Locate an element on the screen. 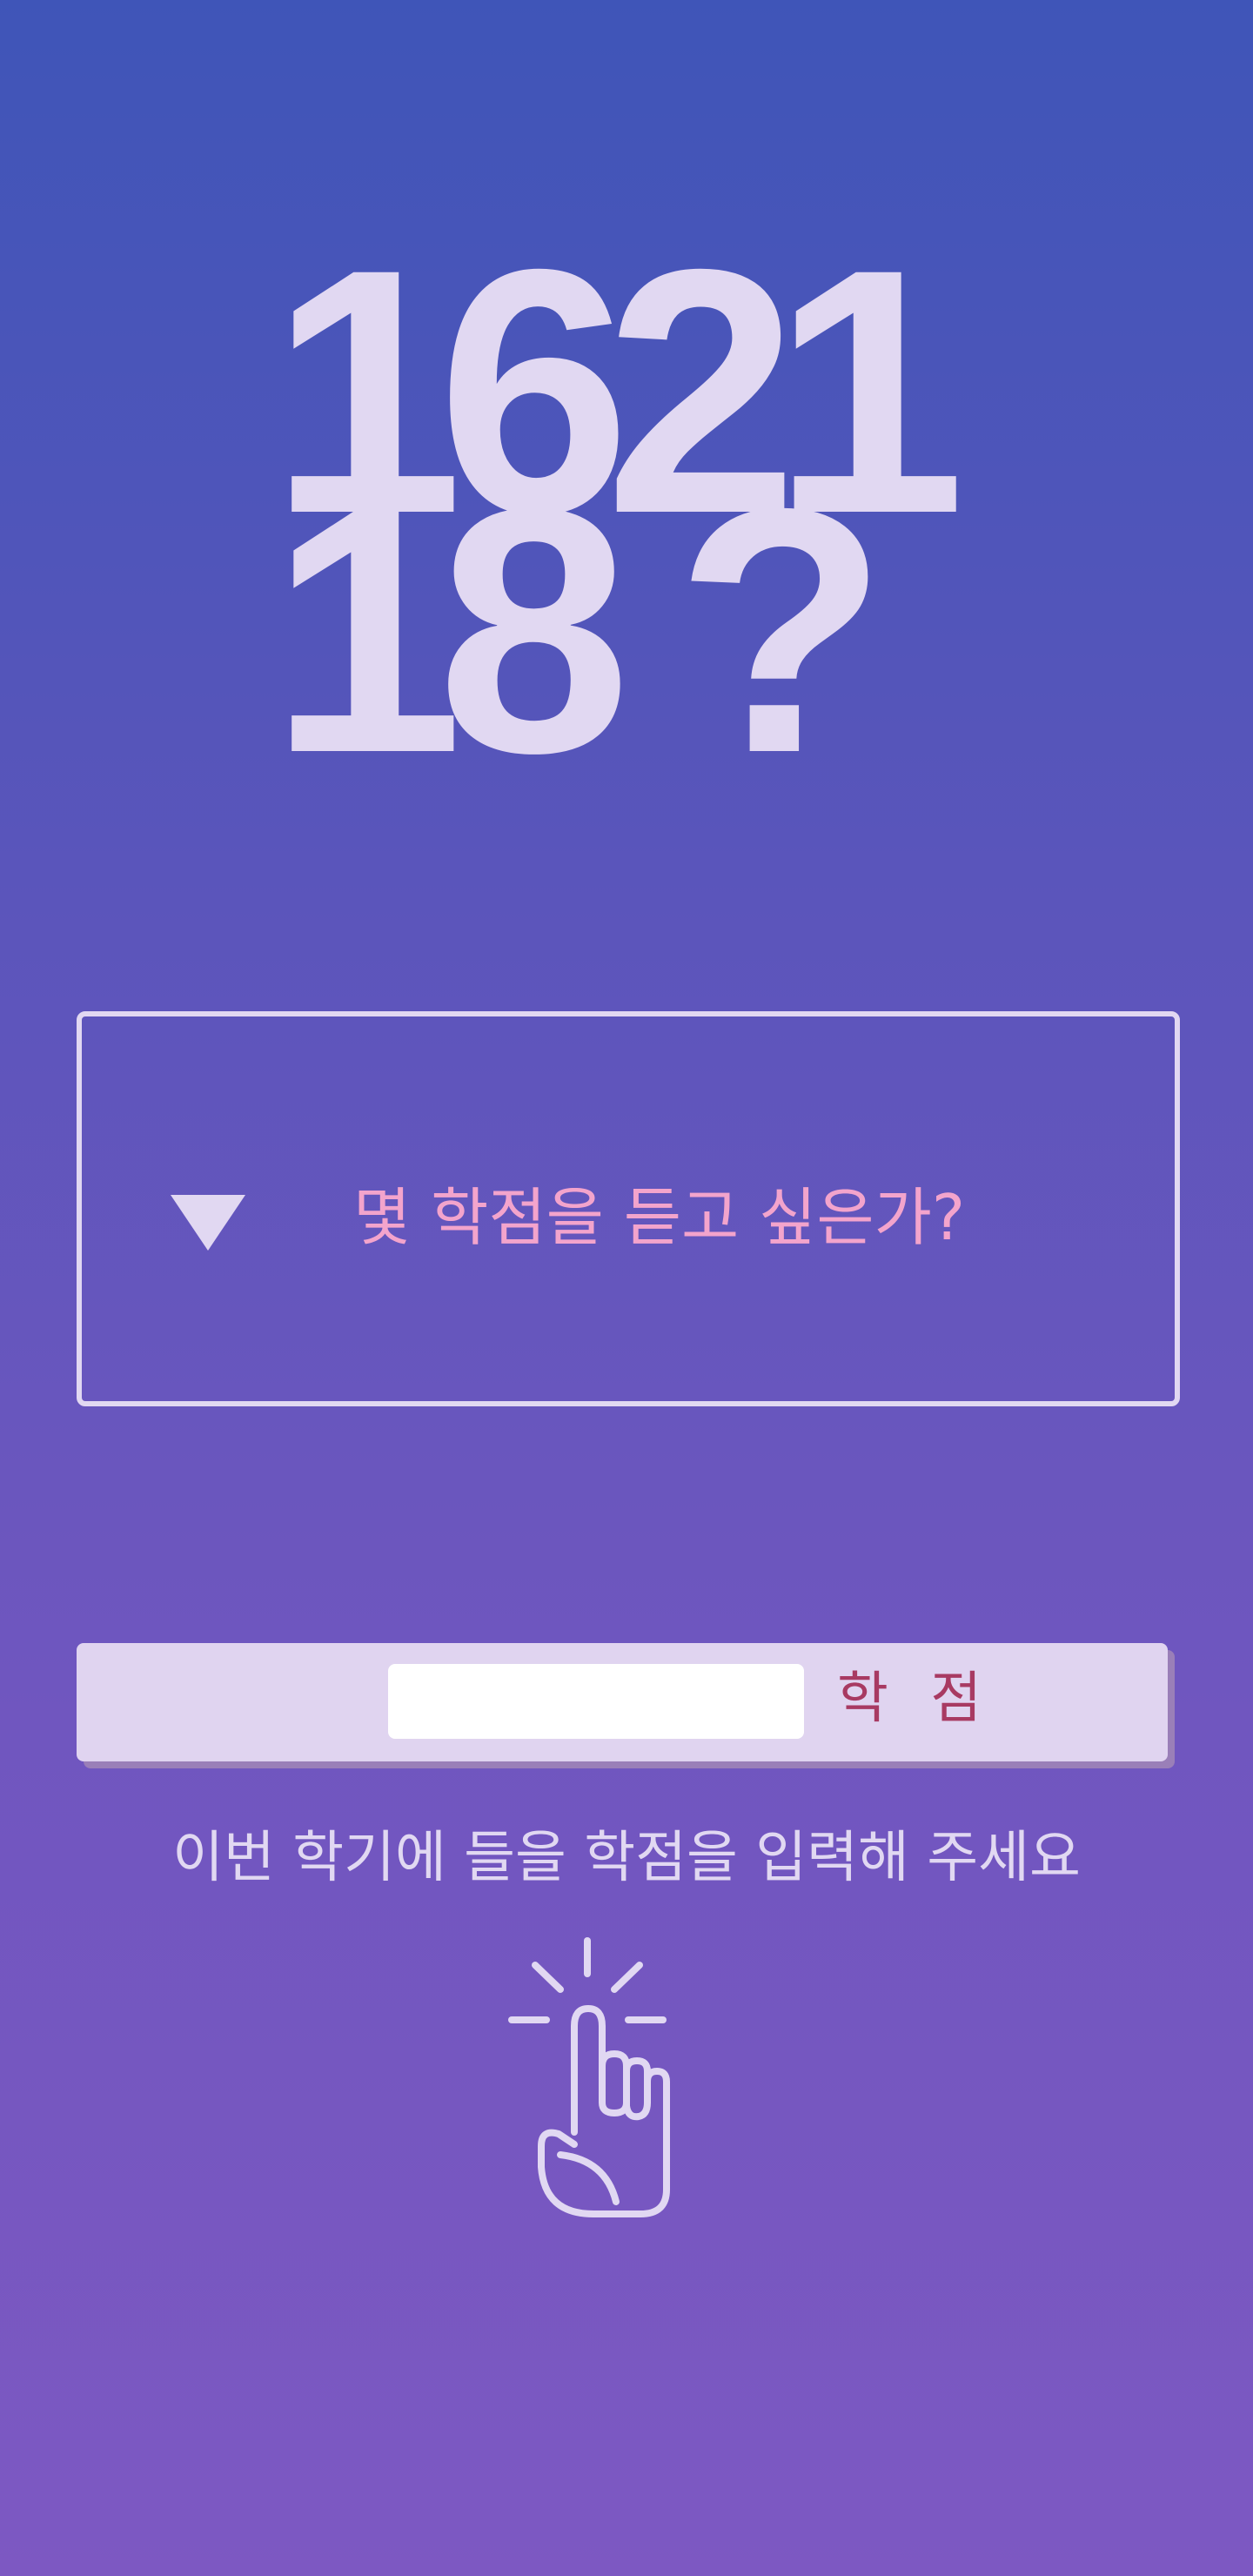 Image resolution: width=1253 pixels, height=2576 pixels. select-placeholder: 몇 학점을 듣고 싶은가? is located at coordinates (659, 1218).